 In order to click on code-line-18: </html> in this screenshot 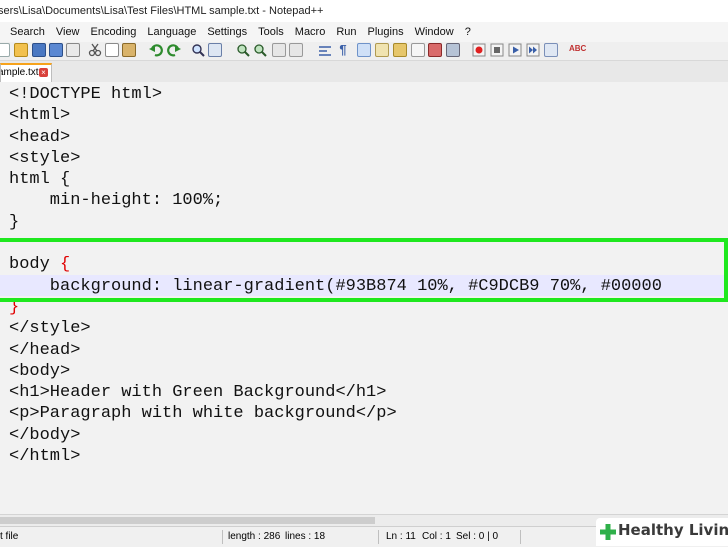, I will do `click(45, 457)`.